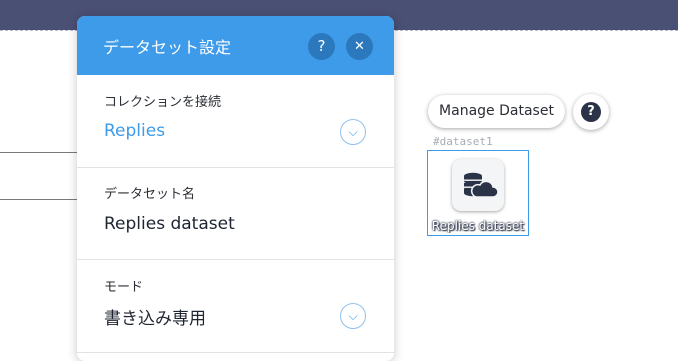 The width and height of the screenshot is (678, 361). What do you see at coordinates (235, 45) in the screenshot?
I see `panel-header: データセット設定 ? ✕` at bounding box center [235, 45].